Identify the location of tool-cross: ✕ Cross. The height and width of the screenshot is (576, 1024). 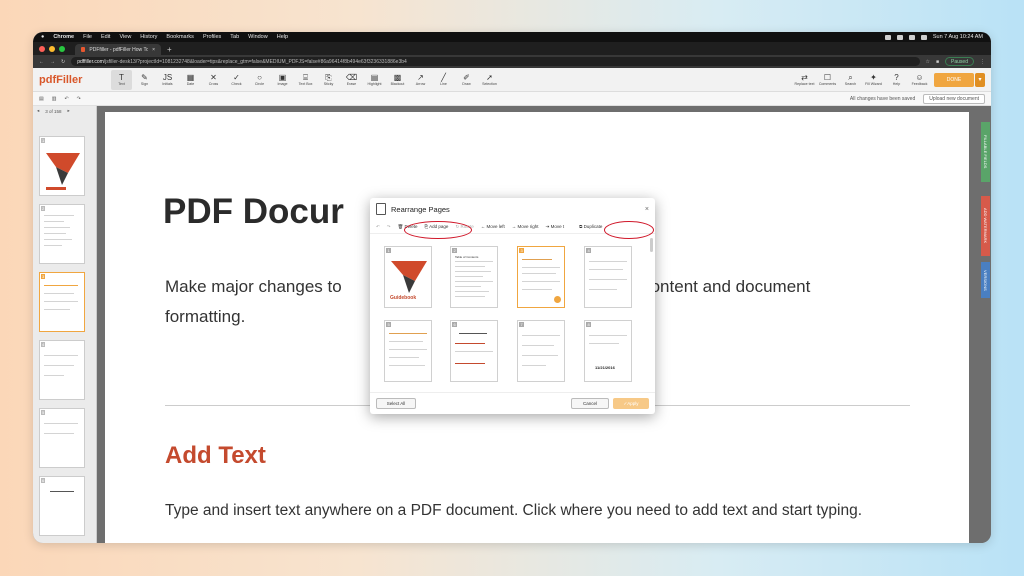
(213, 80).